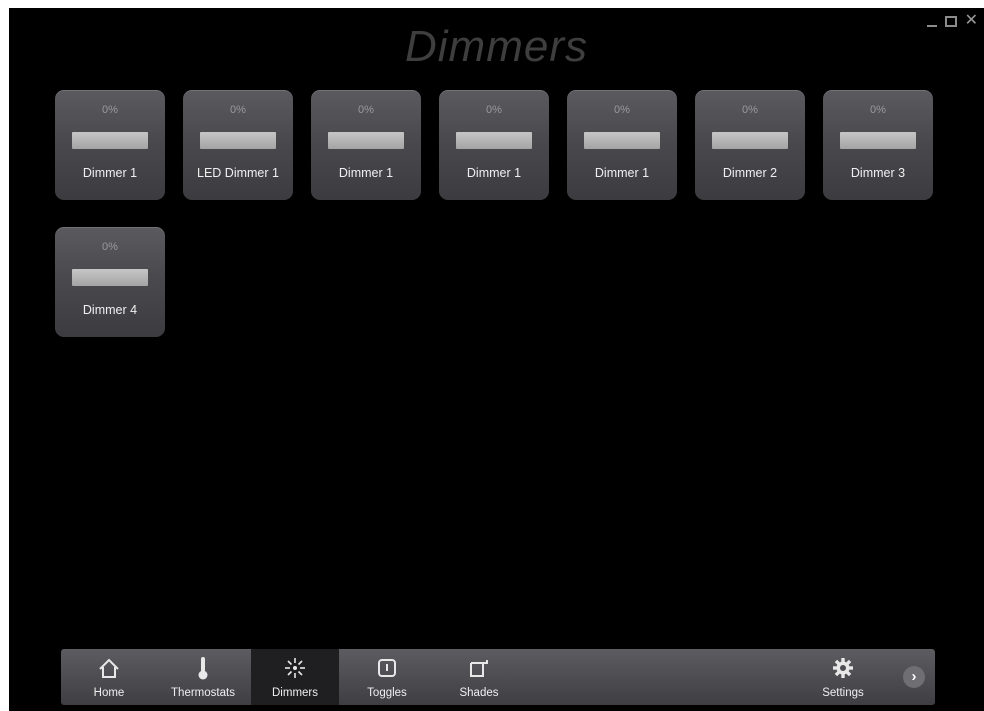  What do you see at coordinates (479, 693) in the screenshot?
I see `nav-label: Shades` at bounding box center [479, 693].